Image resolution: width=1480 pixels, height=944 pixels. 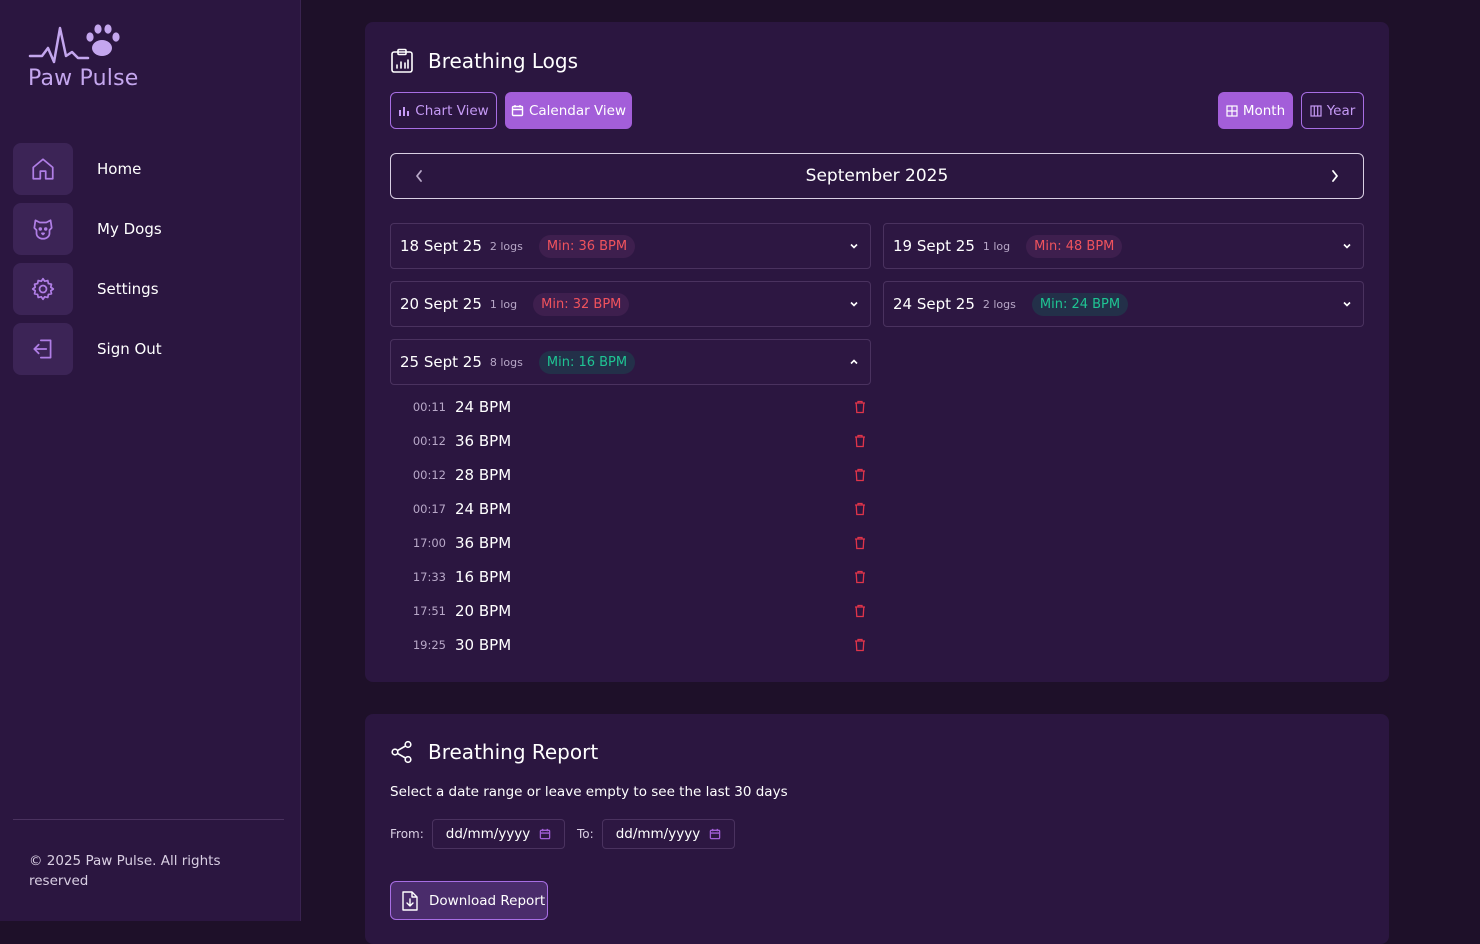 I want to click on month-range-button: Month, so click(x=1255, y=110).